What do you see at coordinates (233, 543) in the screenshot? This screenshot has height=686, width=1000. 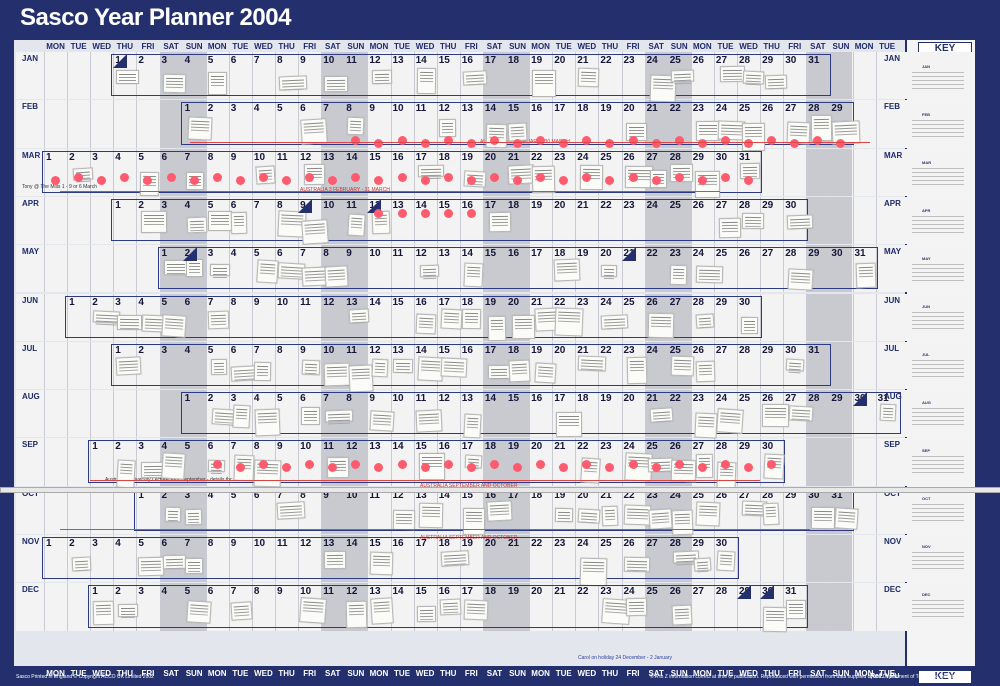 I see `day-number: 9` at bounding box center [233, 543].